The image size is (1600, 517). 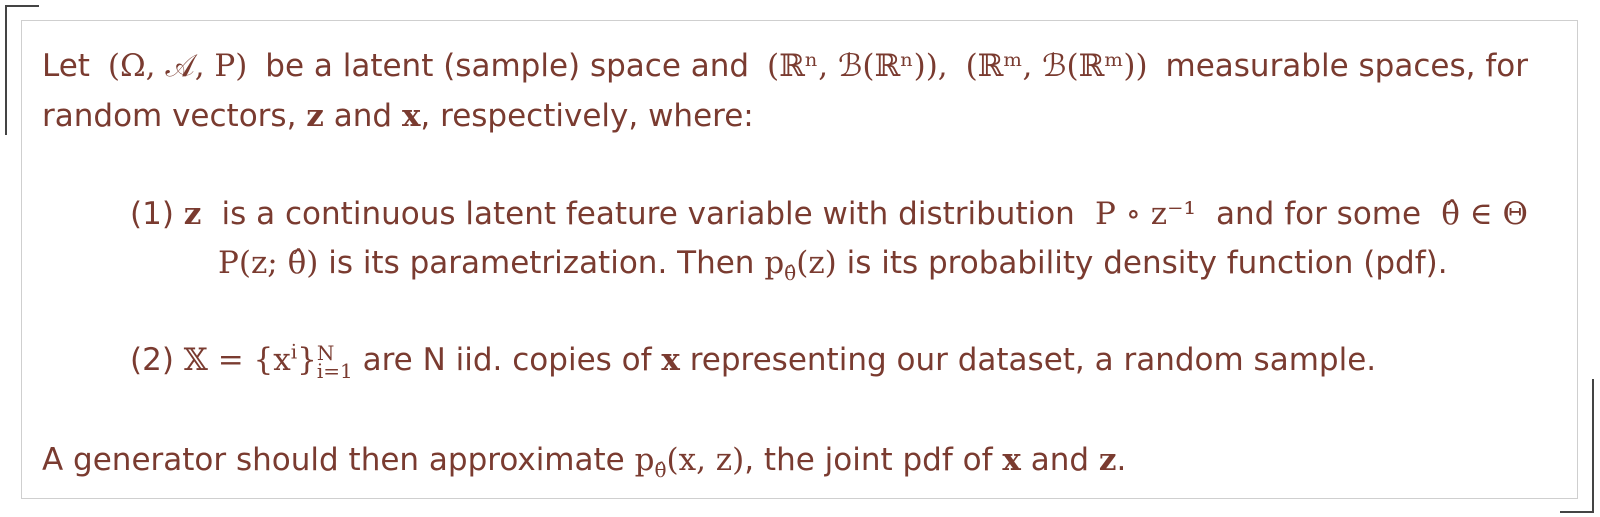 I want to click on measurable-space-rn: (ℝⁿ, ℬ(ℝⁿ)),, so click(x=857, y=66).